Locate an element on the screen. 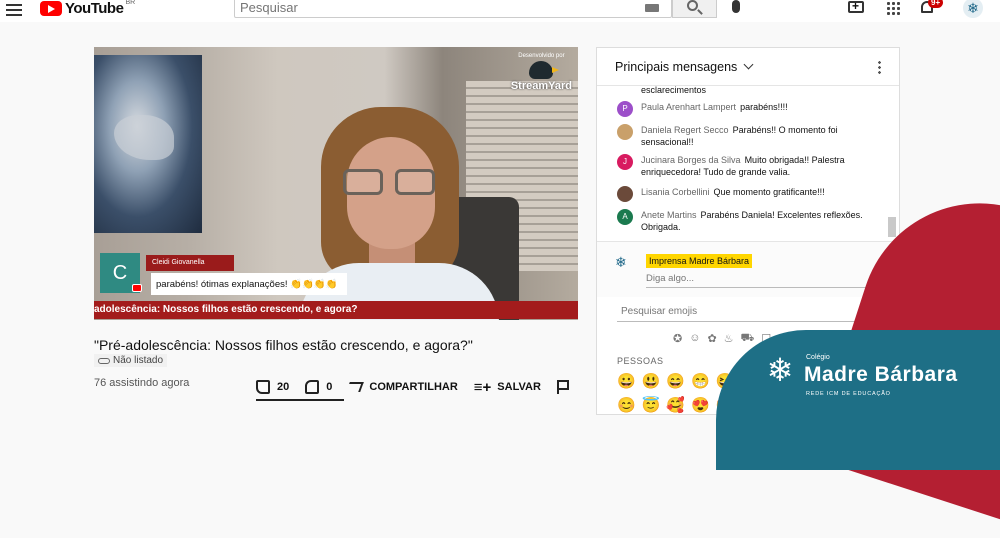 The width and height of the screenshot is (1000, 538). youtube-logo: YouTube BR is located at coordinates (88, 8).